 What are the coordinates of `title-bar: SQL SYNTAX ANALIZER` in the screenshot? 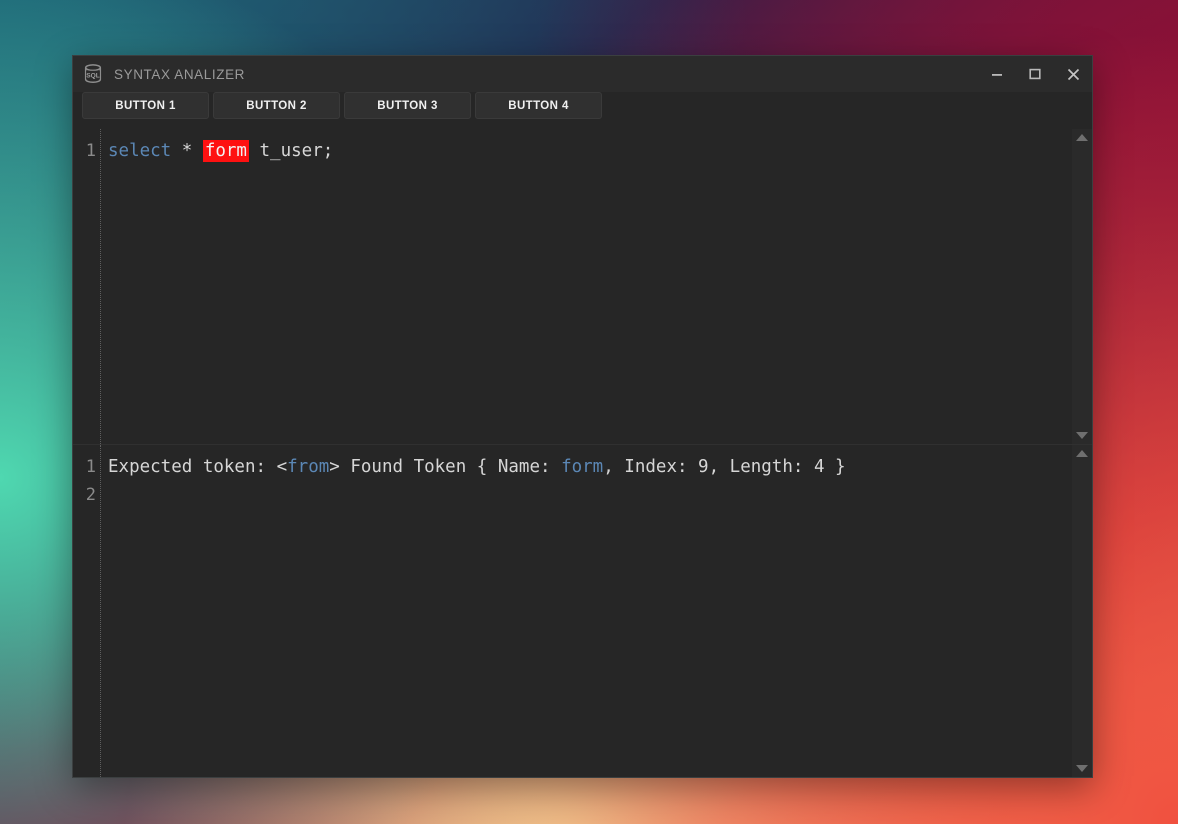 It's located at (582, 74).